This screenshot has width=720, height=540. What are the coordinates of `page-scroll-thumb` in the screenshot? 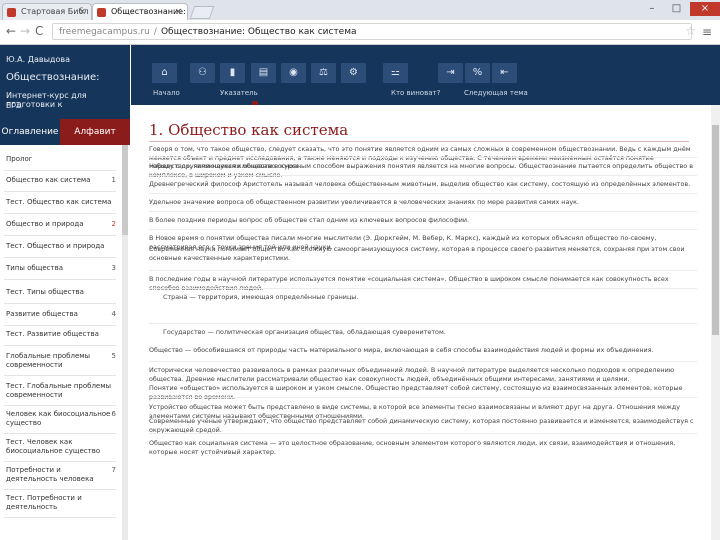 It's located at (715, 230).